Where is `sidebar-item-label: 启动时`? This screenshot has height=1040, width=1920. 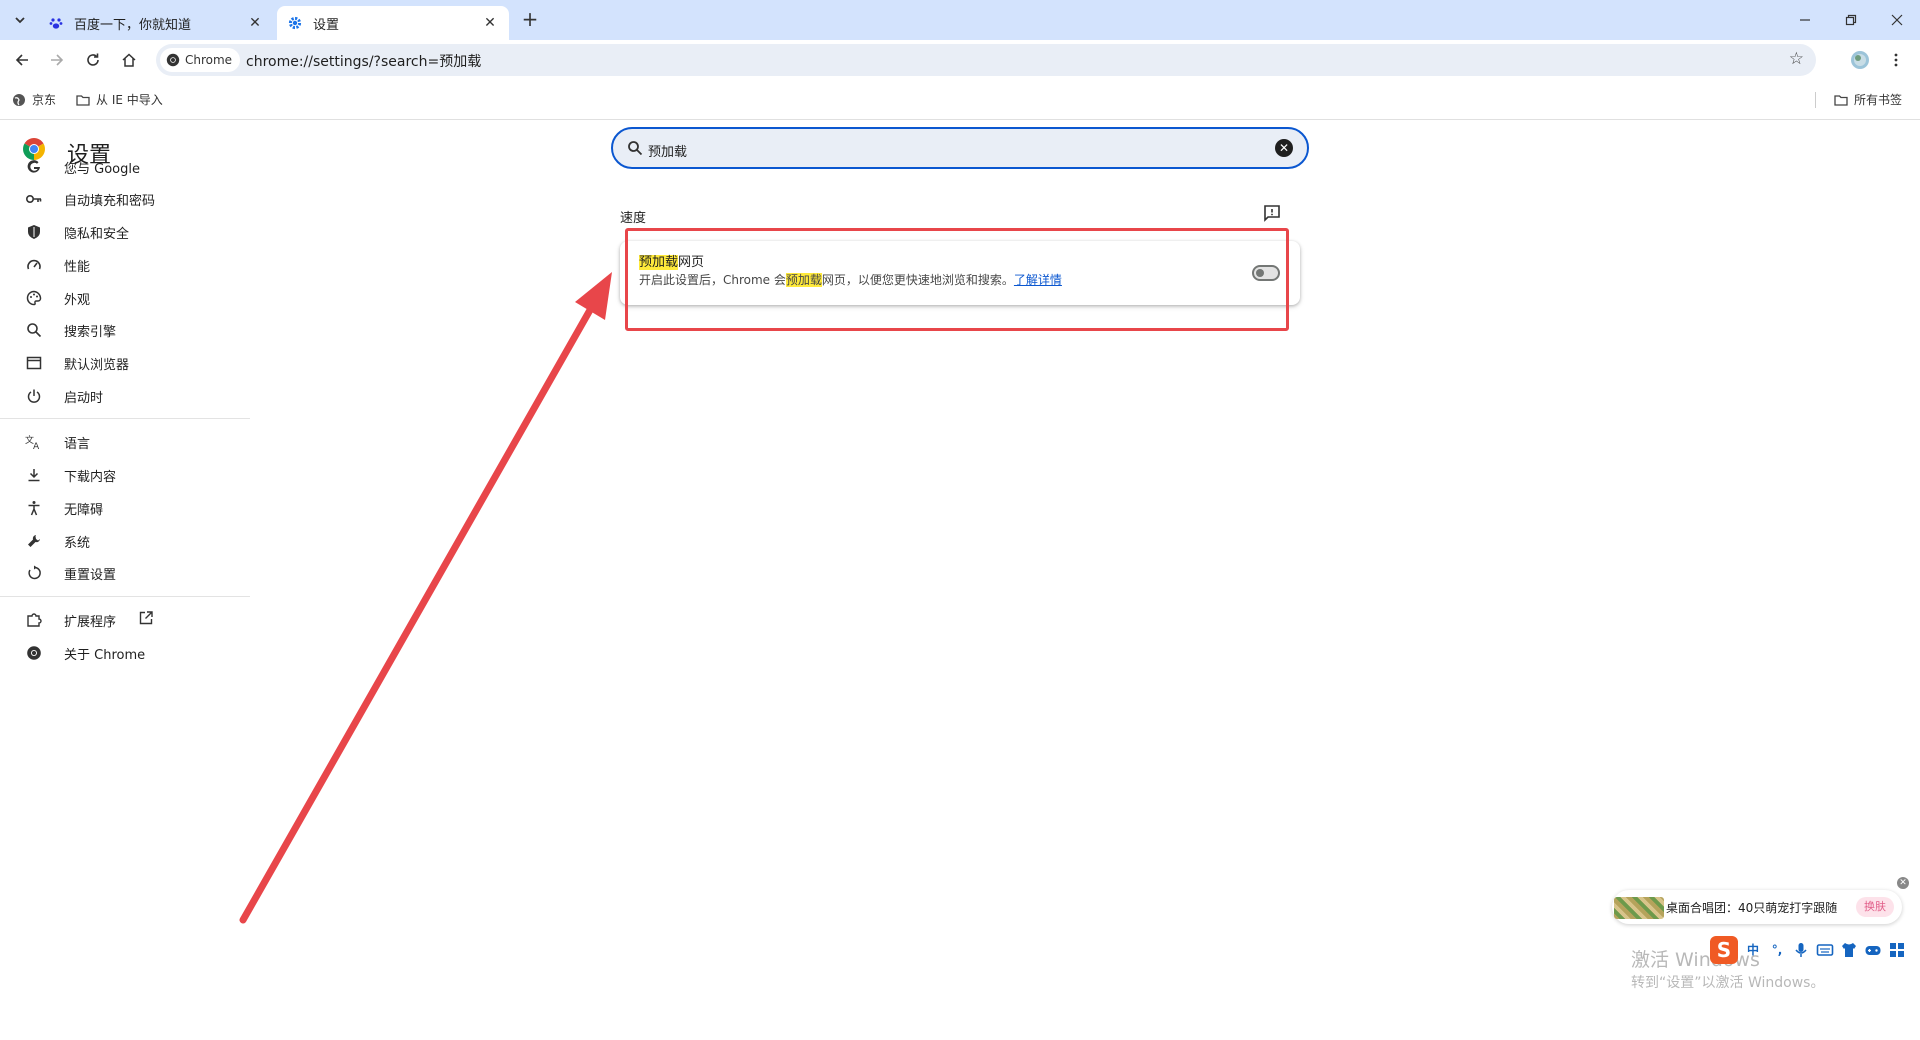 sidebar-item-label: 启动时 is located at coordinates (84, 398).